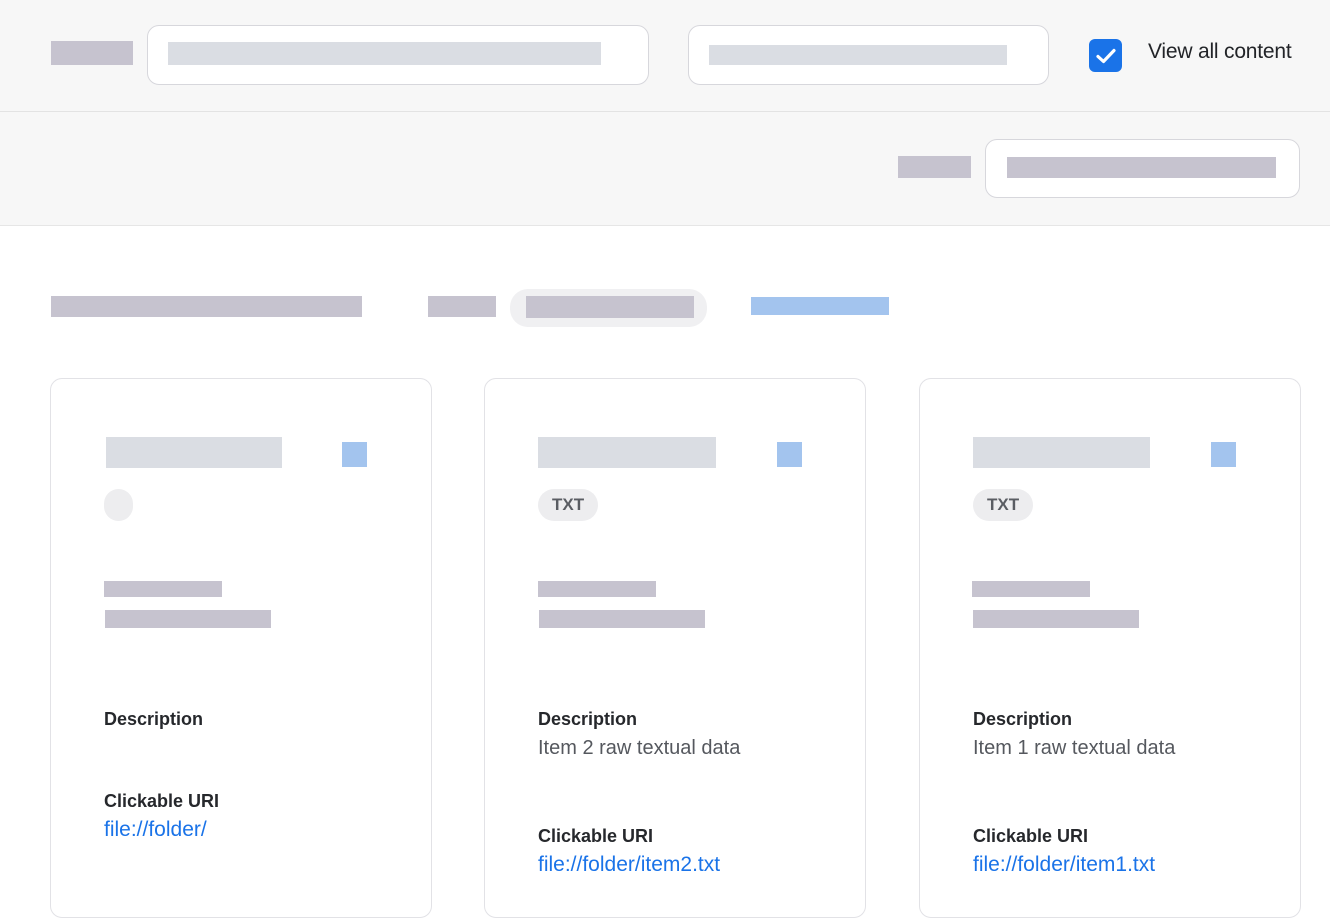 This screenshot has height=918, width=1330. I want to click on file-type-badge, so click(118, 505).